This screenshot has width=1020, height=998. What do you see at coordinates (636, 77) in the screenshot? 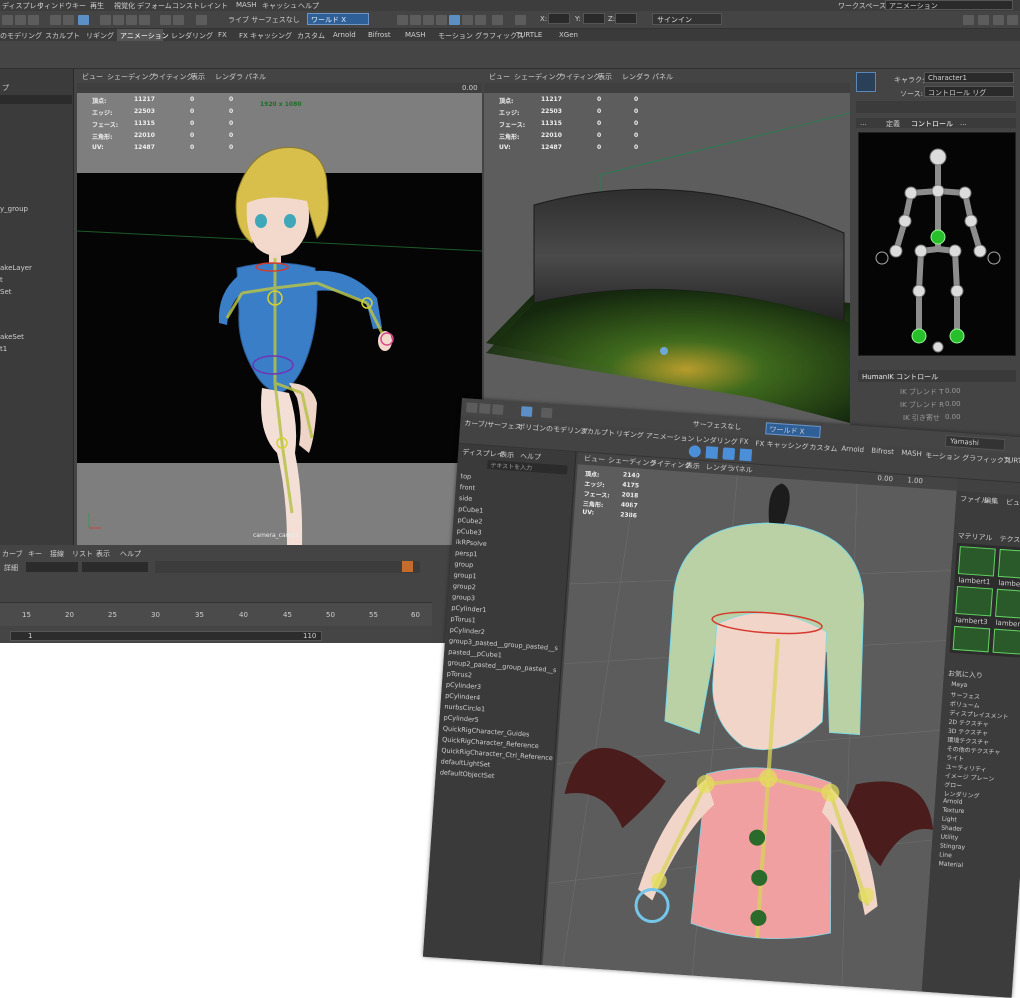
I see `vp2-menu-renderer: レンダラ` at bounding box center [636, 77].